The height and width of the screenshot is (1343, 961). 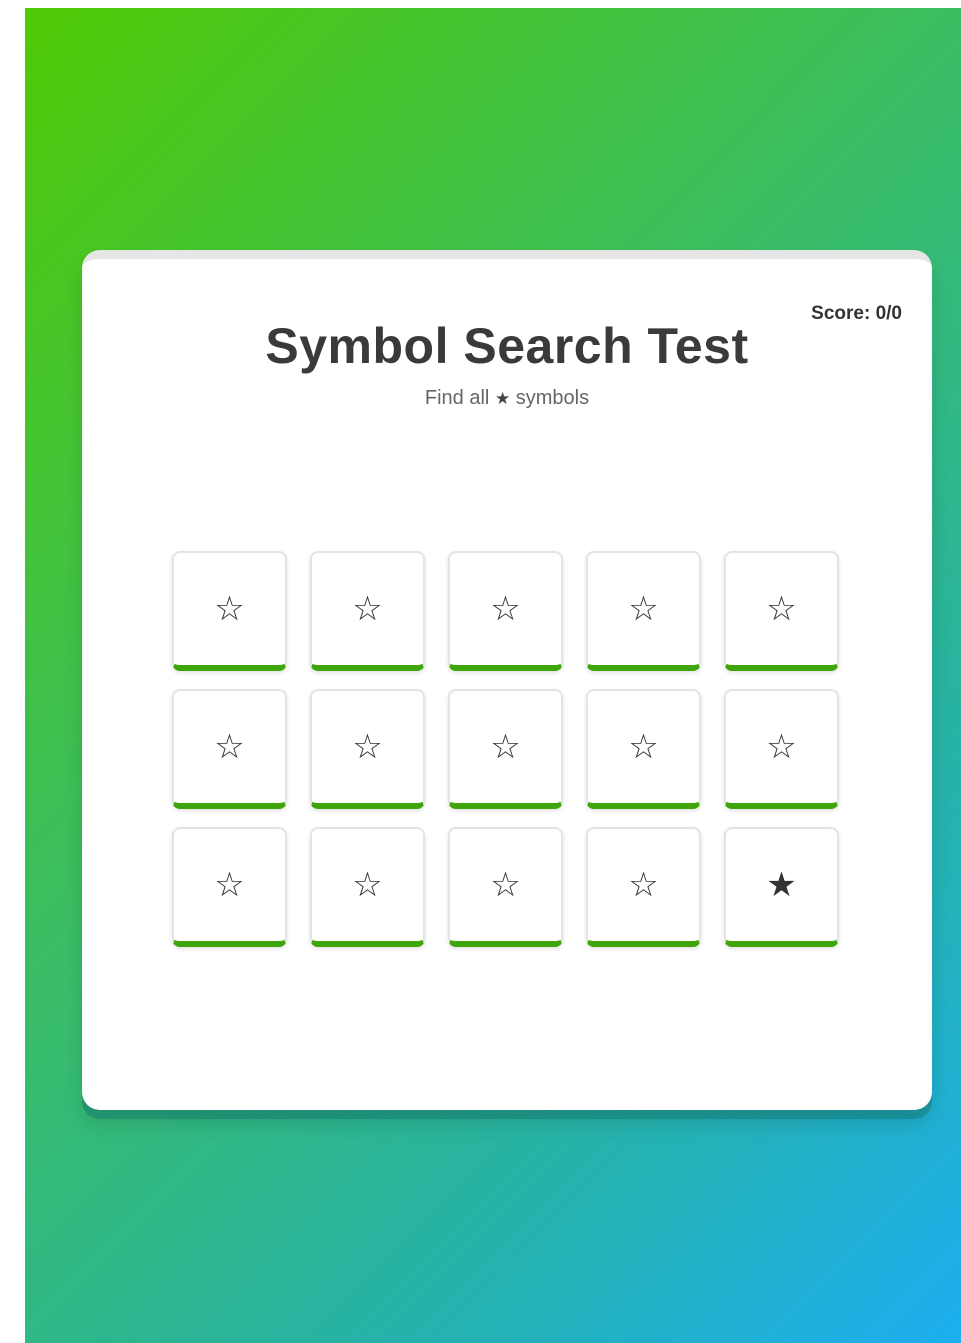 I want to click on page-title: Symbol Search Test, so click(x=507, y=346).